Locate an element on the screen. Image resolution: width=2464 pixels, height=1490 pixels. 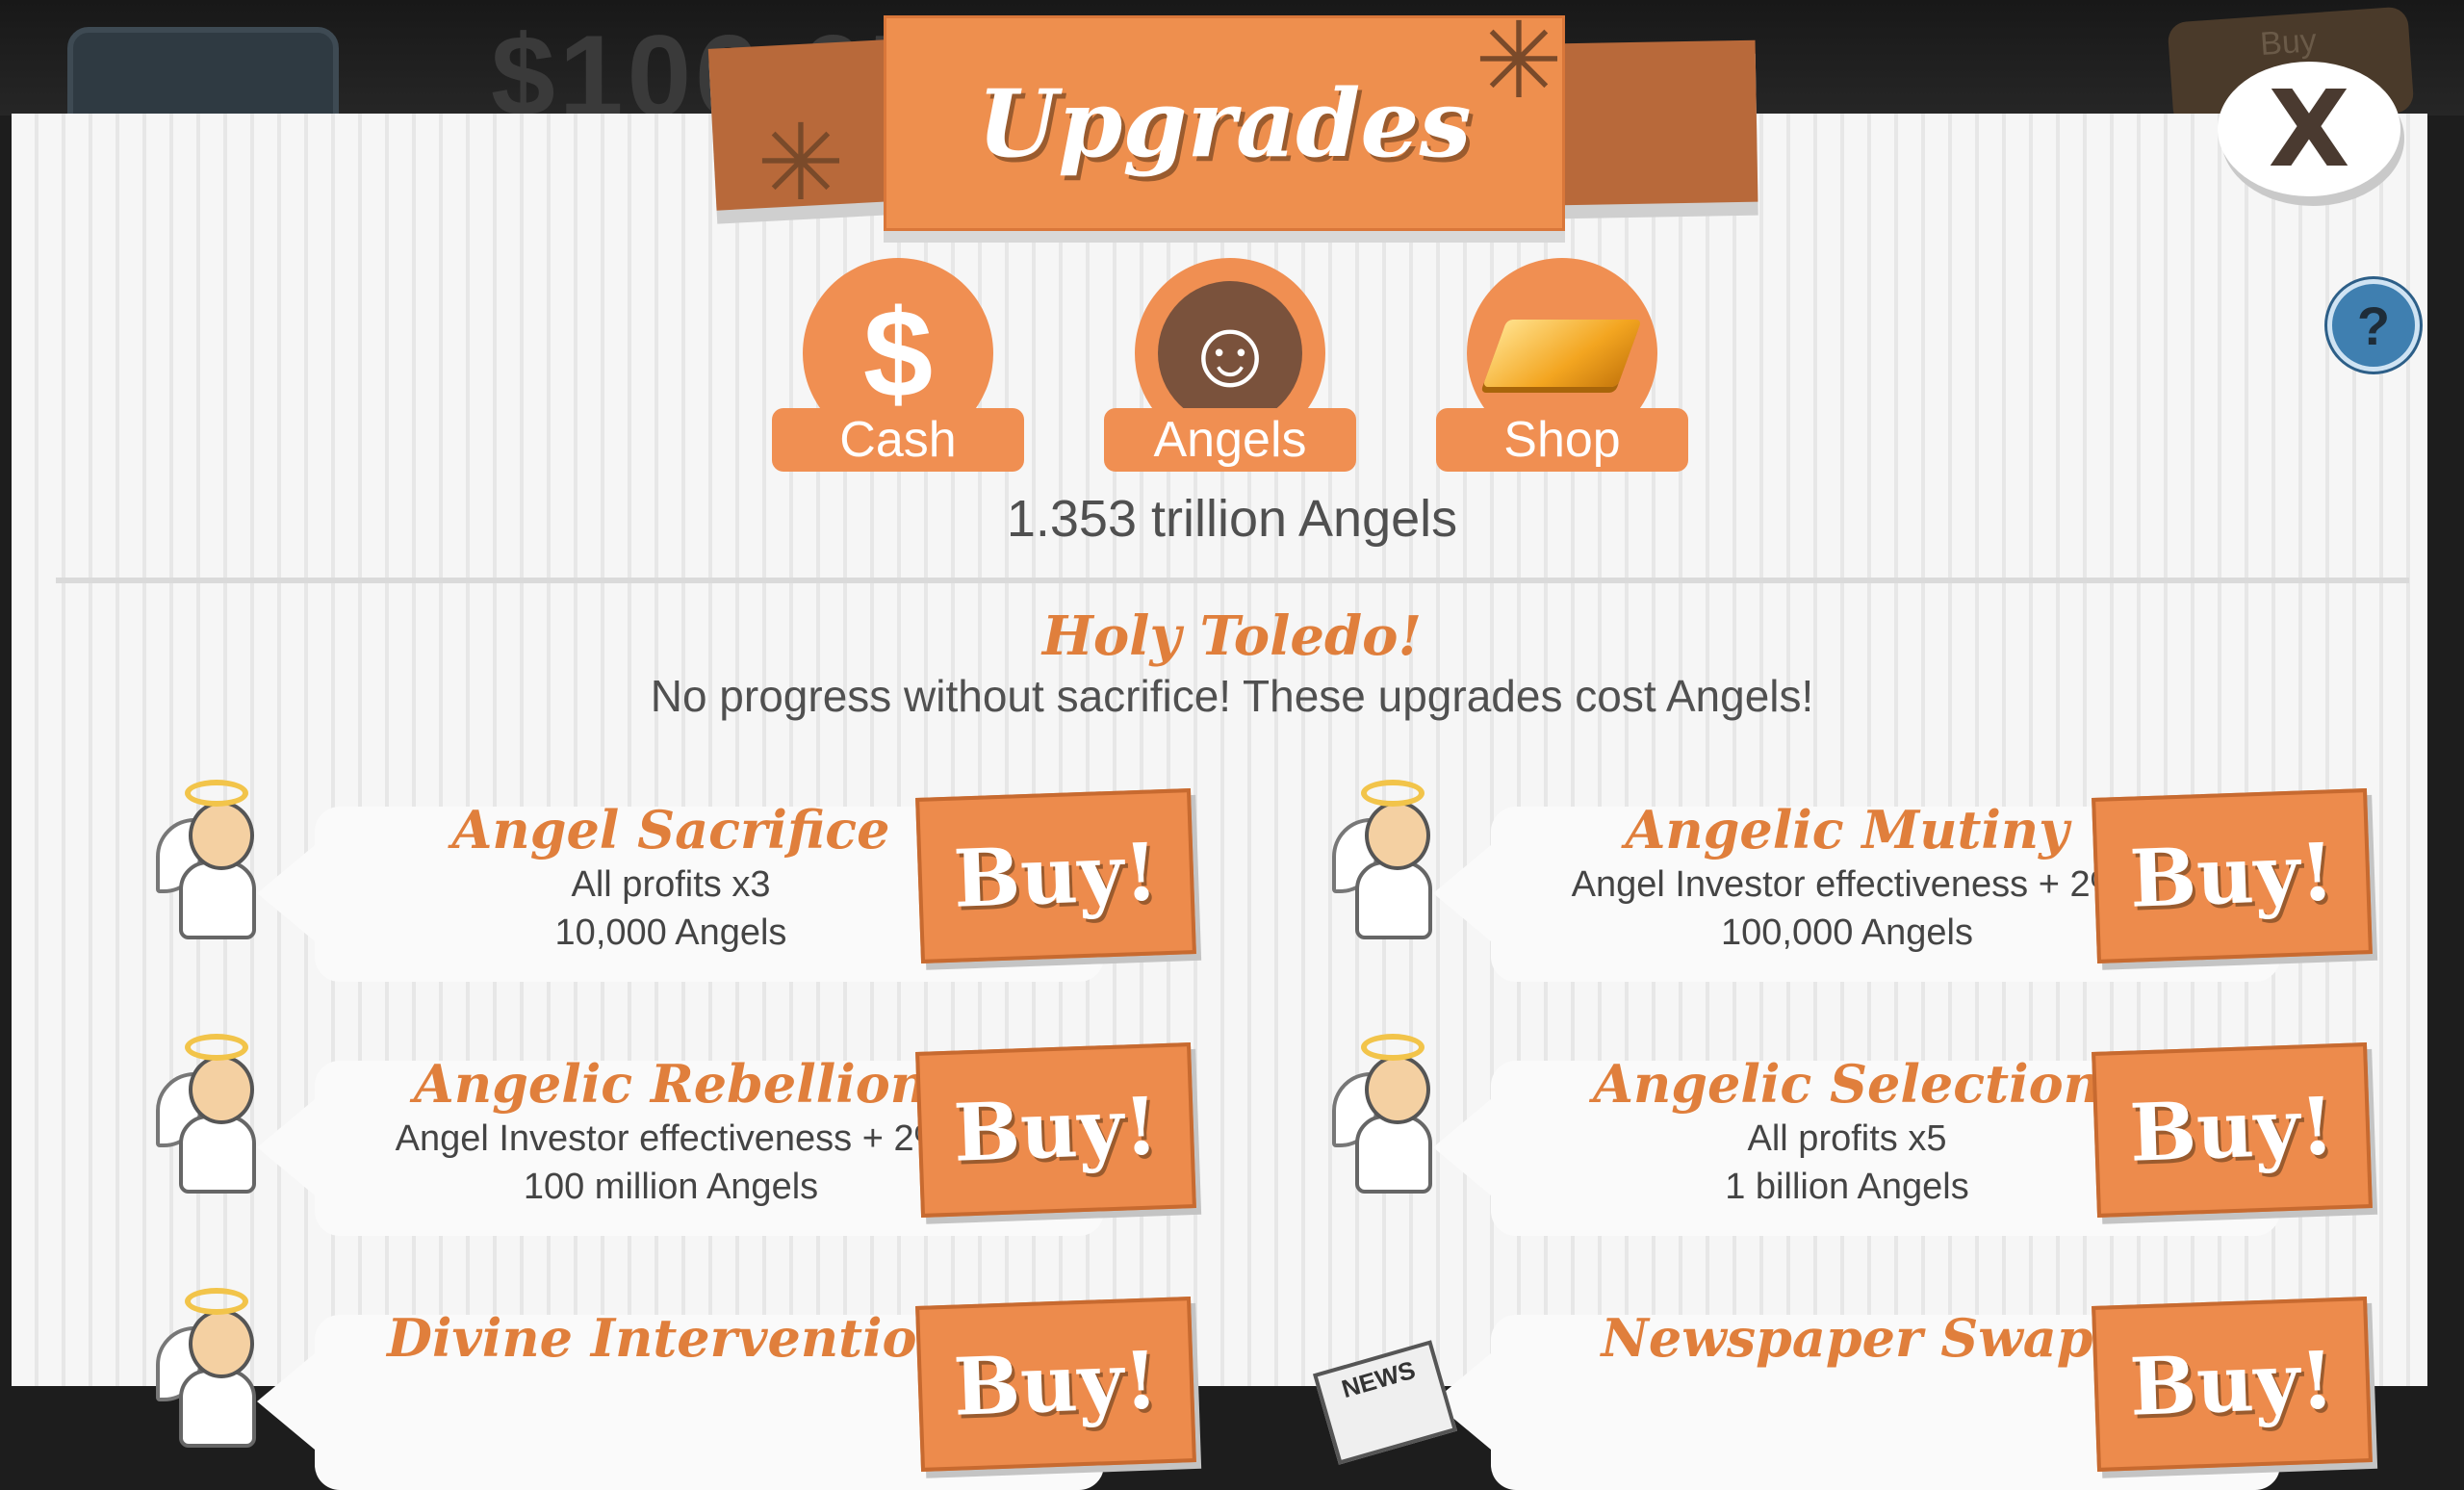
tab-angels: ☺ Angels is located at coordinates (1230, 365).